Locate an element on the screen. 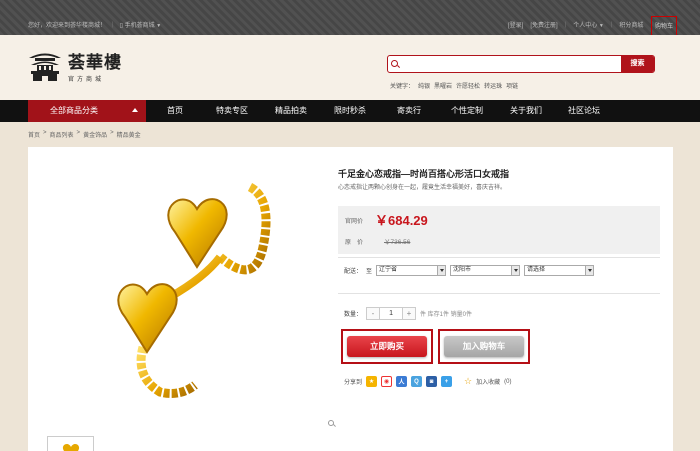 This screenshot has height=451, width=700. share-row: 分享到 ★ ◉ 人 Q ◙ + ☆ 加入收藏 (0) is located at coordinates (427, 381).